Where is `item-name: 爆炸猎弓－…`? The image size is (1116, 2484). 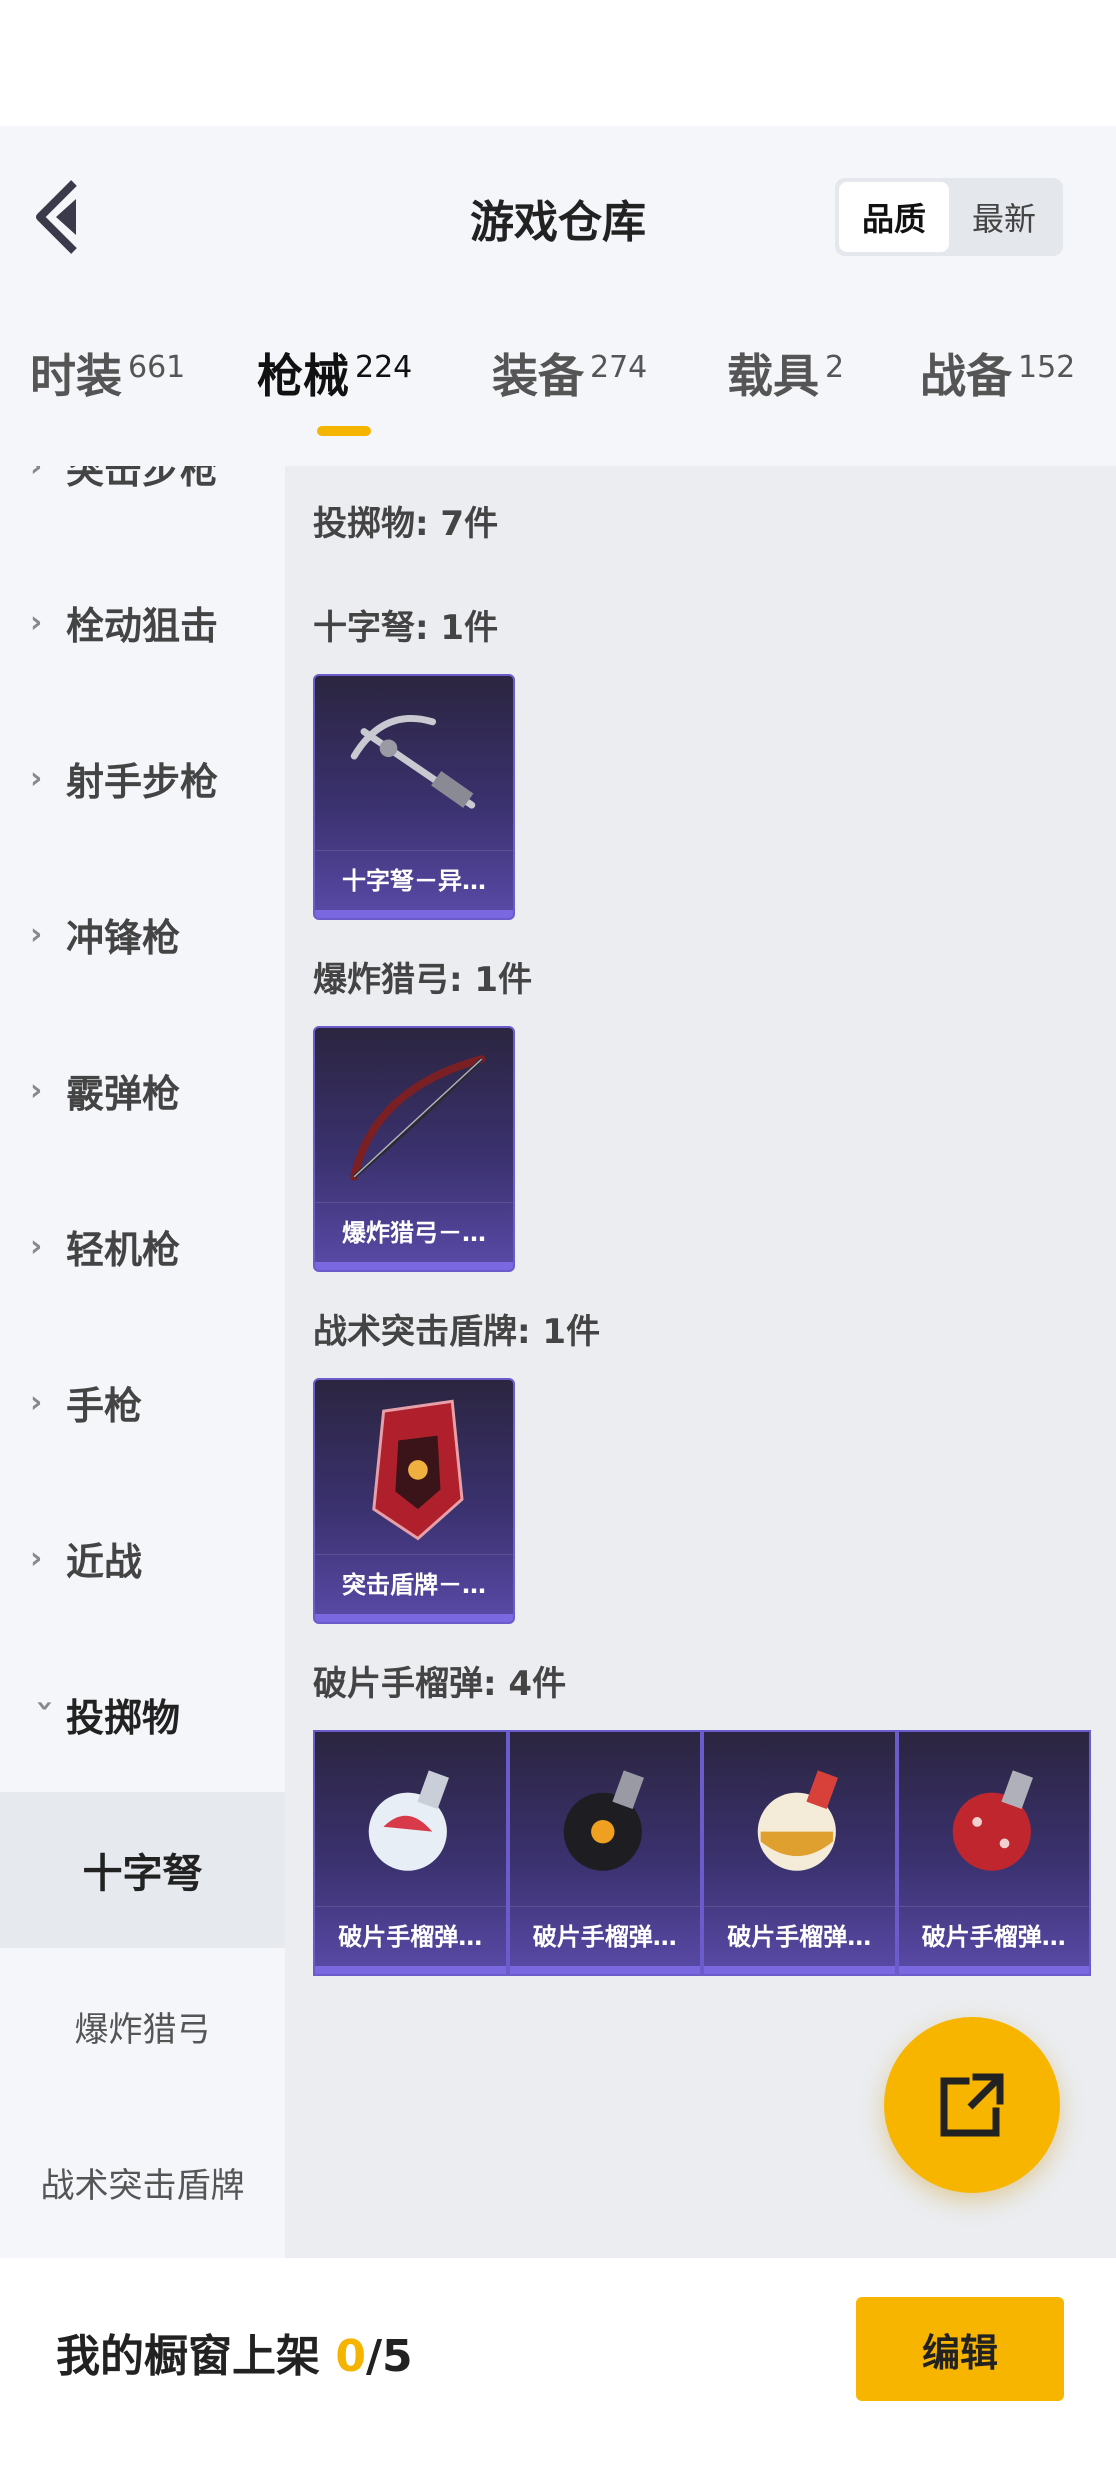 item-name: 爆炸猎弓－… is located at coordinates (414, 1230).